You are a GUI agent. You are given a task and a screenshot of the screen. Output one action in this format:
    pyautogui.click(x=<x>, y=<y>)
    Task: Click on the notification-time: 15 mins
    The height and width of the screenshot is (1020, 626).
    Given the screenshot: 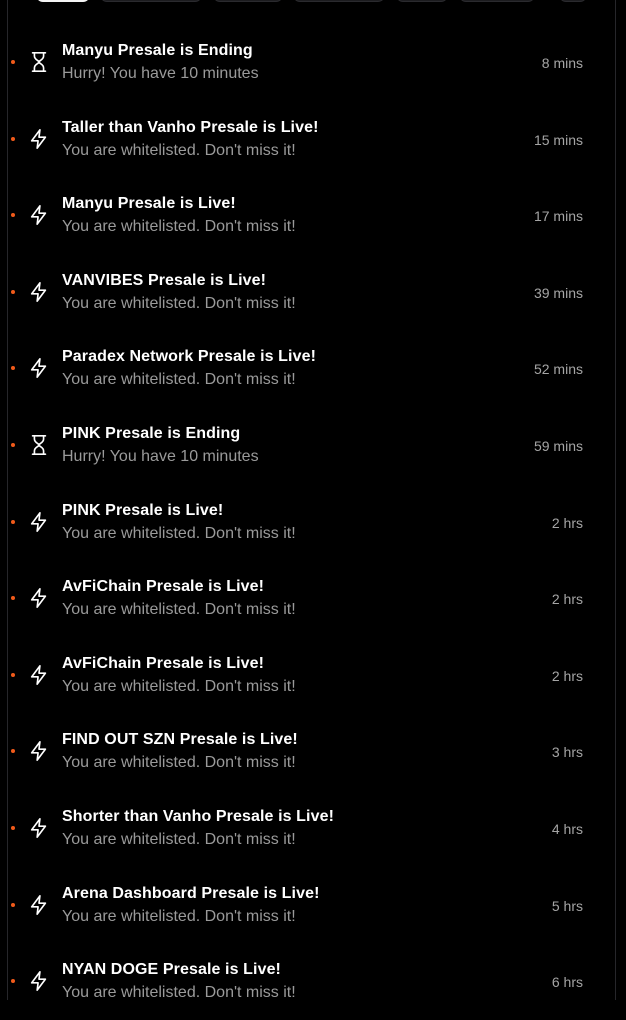 What is the action you would take?
    pyautogui.click(x=558, y=139)
    